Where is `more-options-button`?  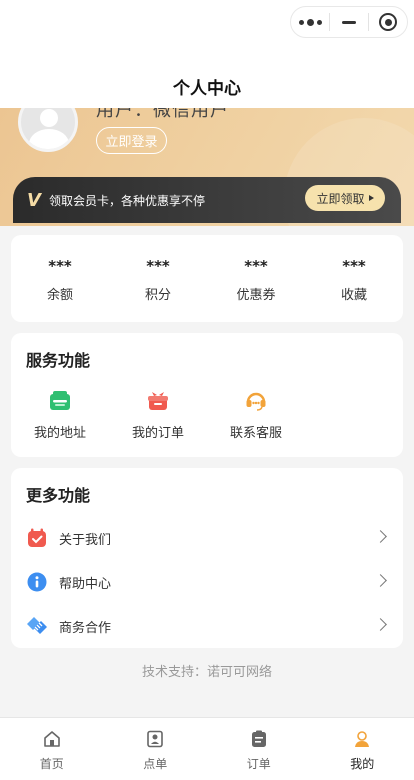 more-options-button is located at coordinates (310, 22).